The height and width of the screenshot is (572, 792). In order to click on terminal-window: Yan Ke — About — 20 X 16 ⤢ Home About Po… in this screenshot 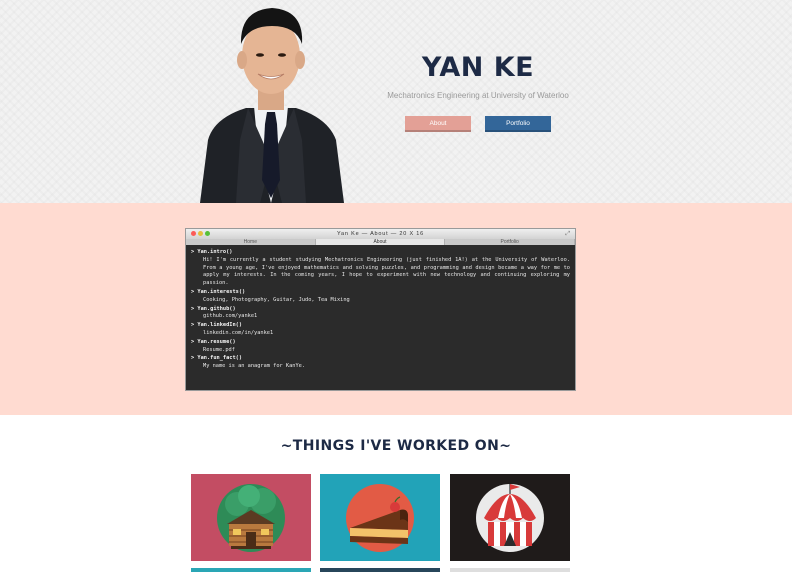, I will do `click(380, 309)`.